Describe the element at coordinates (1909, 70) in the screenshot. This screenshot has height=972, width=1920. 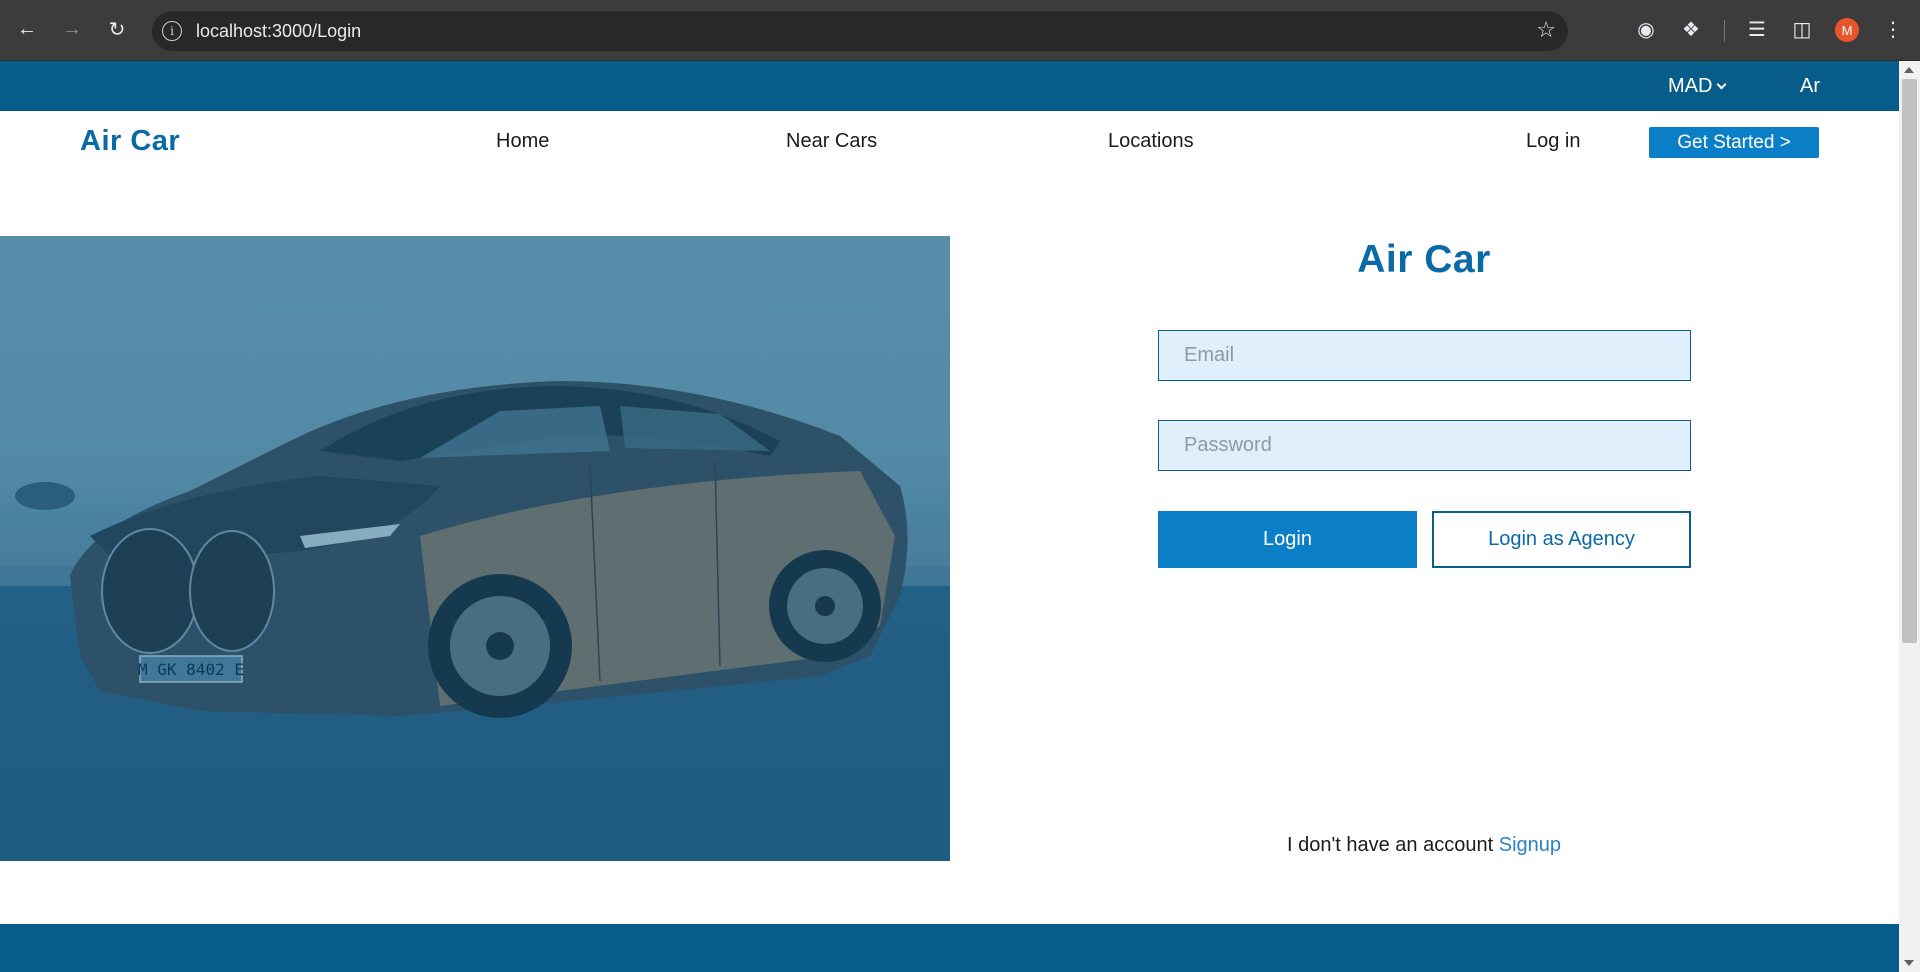
I see `scroll-up-icon` at that location.